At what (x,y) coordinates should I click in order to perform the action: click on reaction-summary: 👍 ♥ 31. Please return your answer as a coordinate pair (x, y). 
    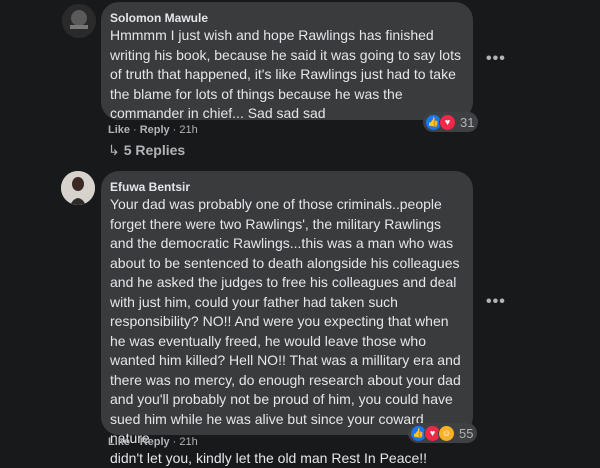
    Looking at the image, I should click on (450, 122).